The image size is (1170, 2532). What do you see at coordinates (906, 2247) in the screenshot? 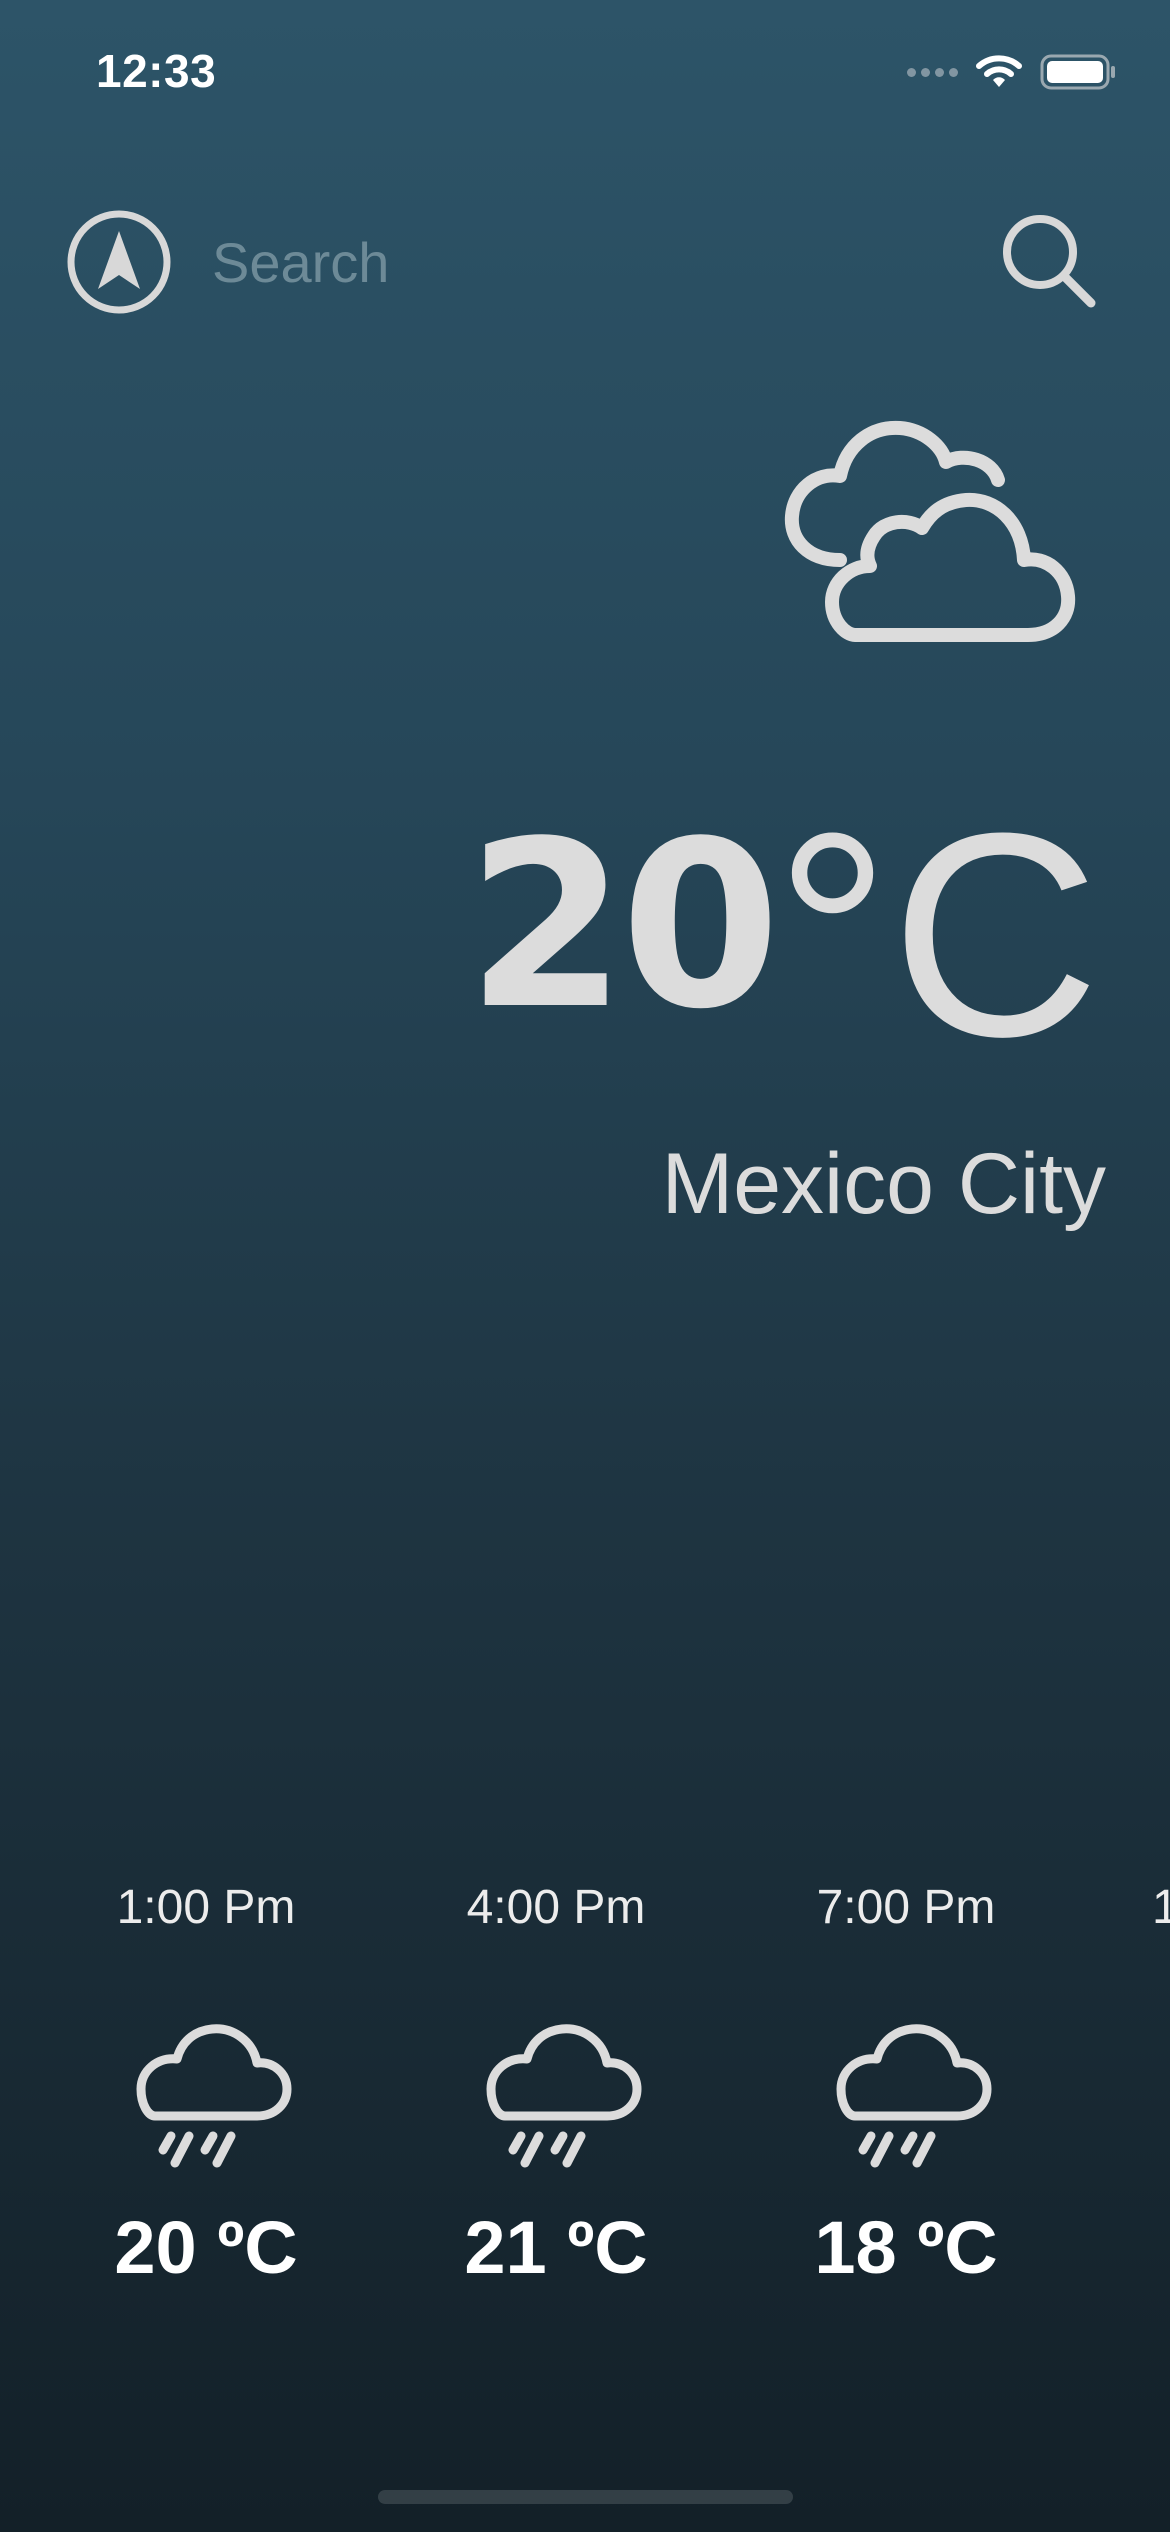
I see `forecast-temperature: 18 ºC` at bounding box center [906, 2247].